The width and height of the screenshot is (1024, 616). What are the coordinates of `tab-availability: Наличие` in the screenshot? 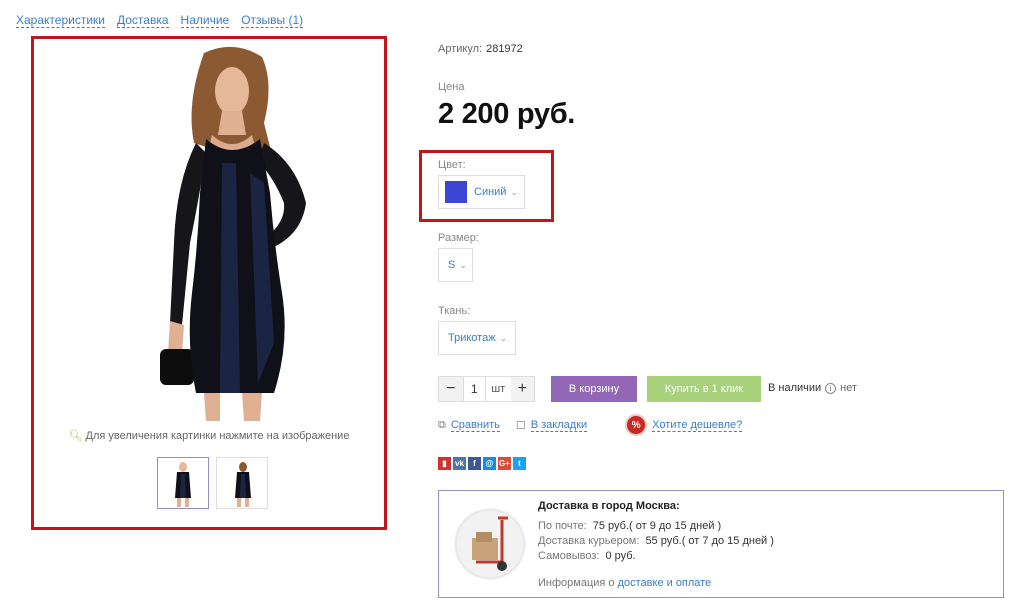 It's located at (205, 20).